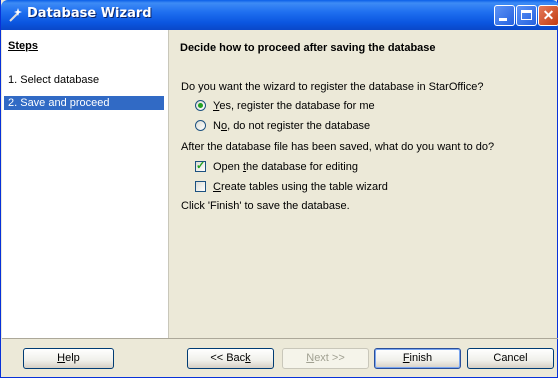 Image resolution: width=558 pixels, height=378 pixels. What do you see at coordinates (230, 358) in the screenshot?
I see `back-button: << Back` at bounding box center [230, 358].